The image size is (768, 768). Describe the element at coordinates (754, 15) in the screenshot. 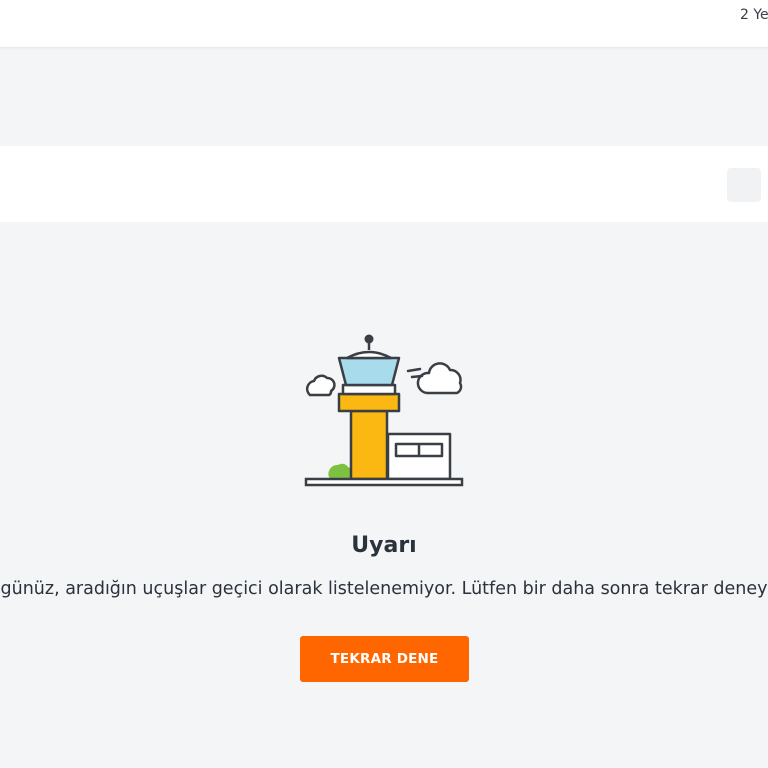

I see `header-date-text: 2 Ye` at that location.